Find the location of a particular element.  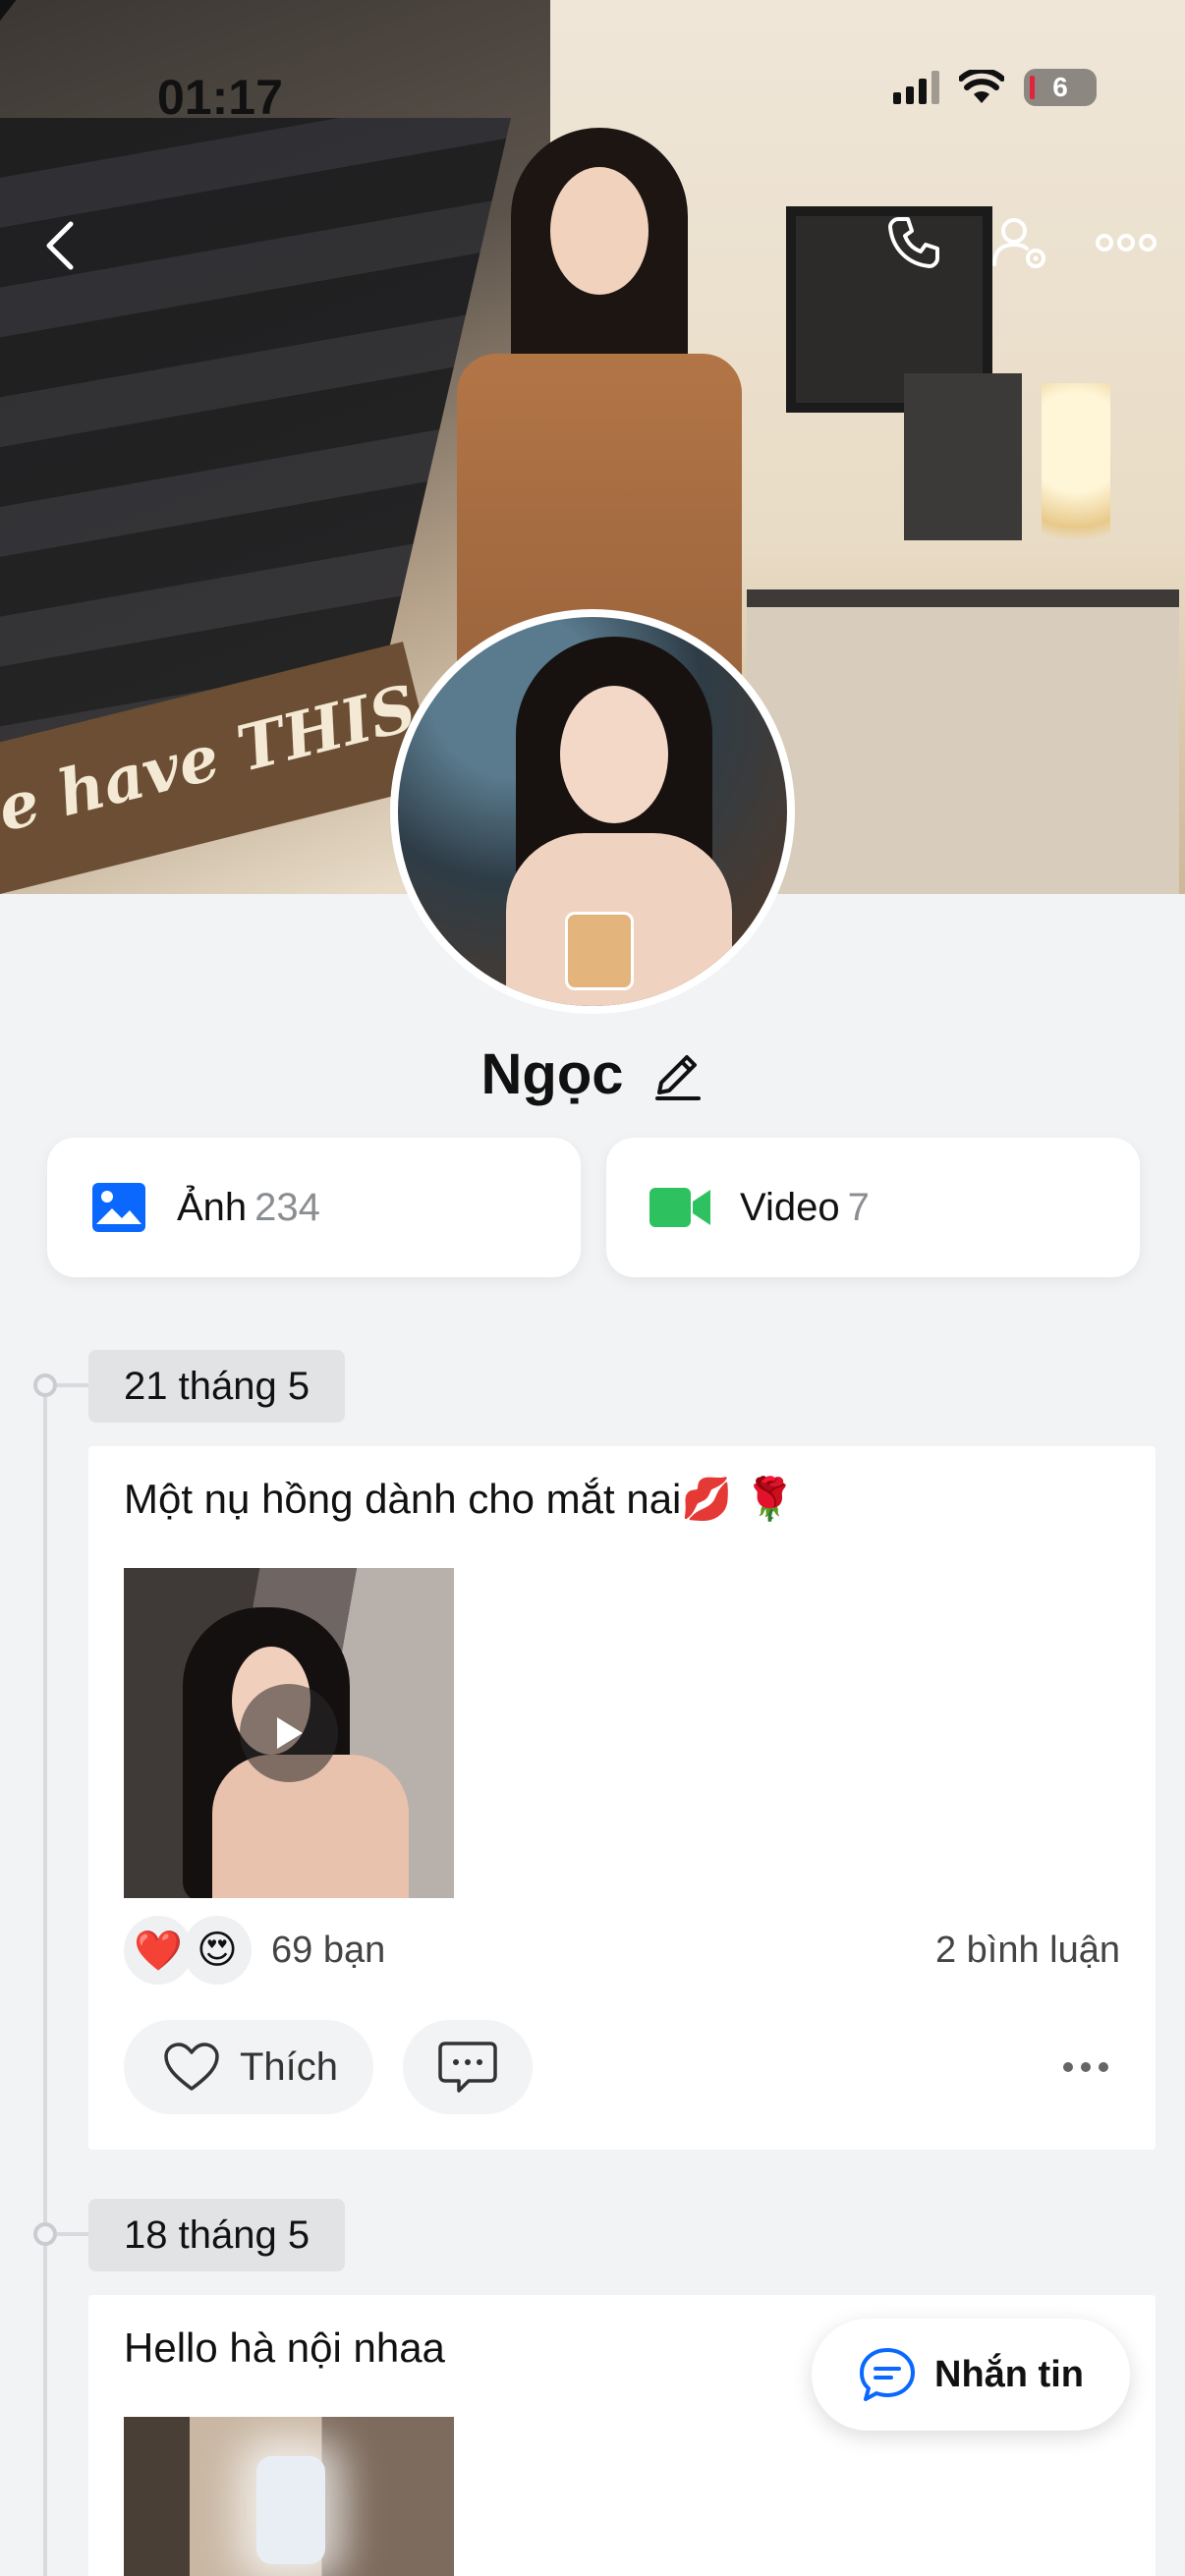

message-label: Nhắn tin is located at coordinates (1009, 2374).